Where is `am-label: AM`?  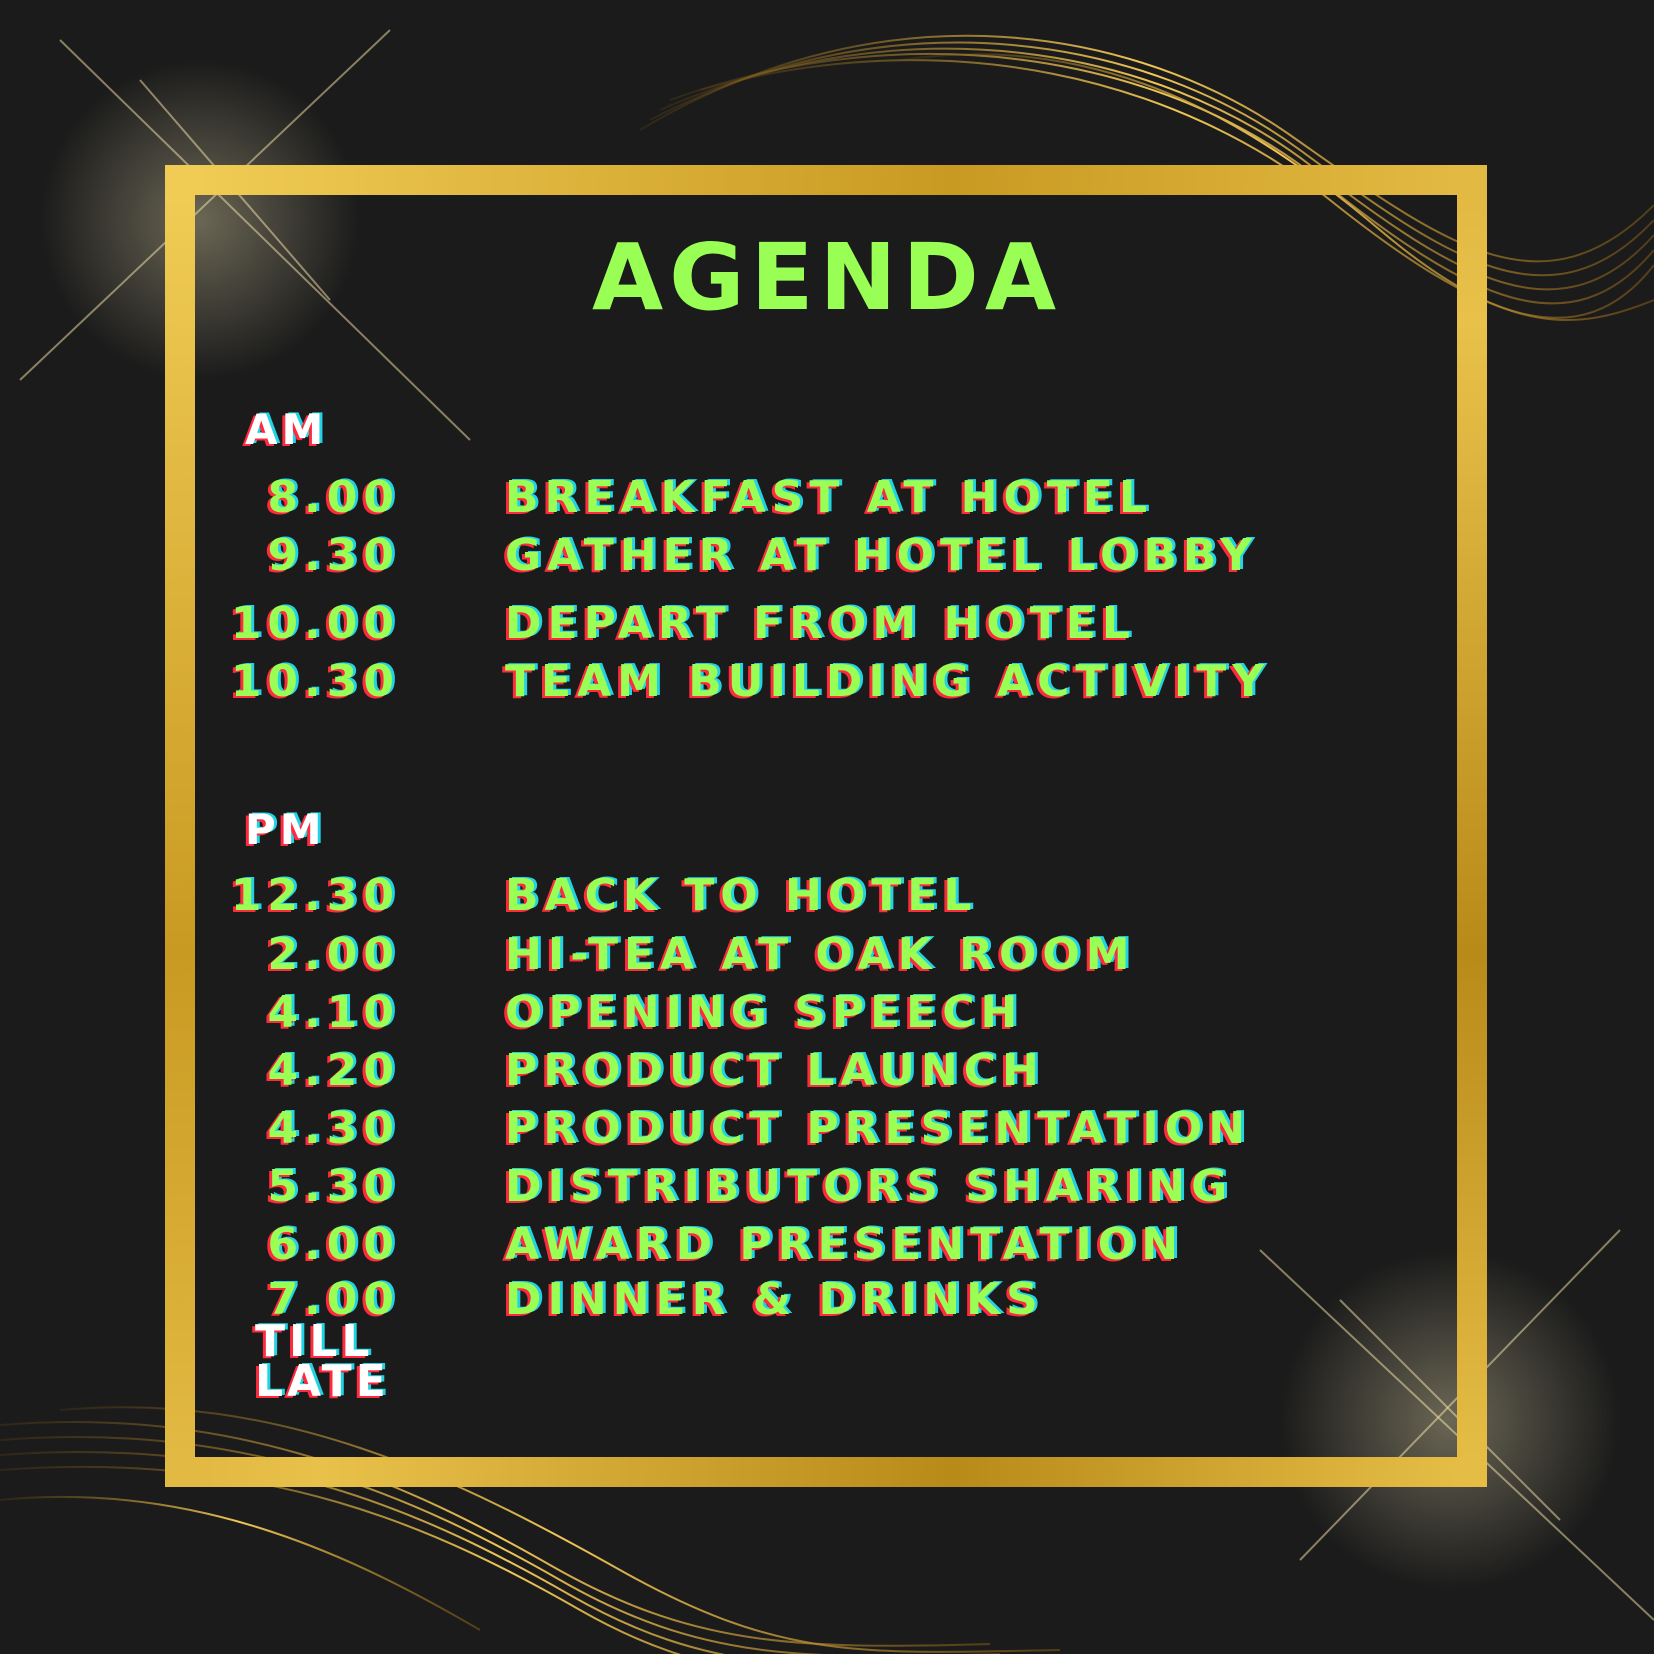
am-label: AM is located at coordinates (286, 429).